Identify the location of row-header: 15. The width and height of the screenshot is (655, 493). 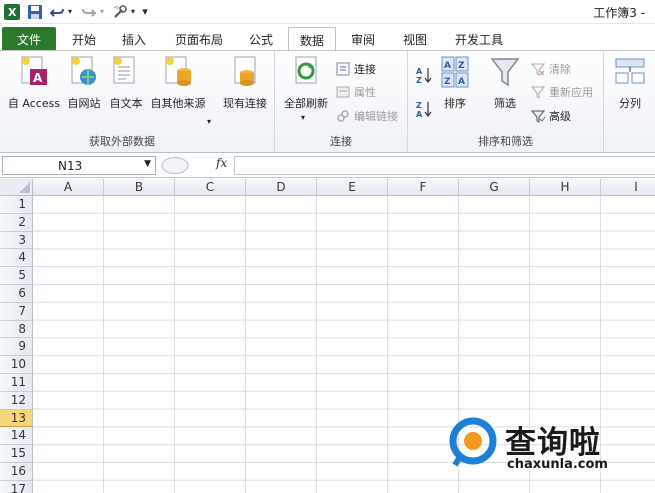
(16, 454).